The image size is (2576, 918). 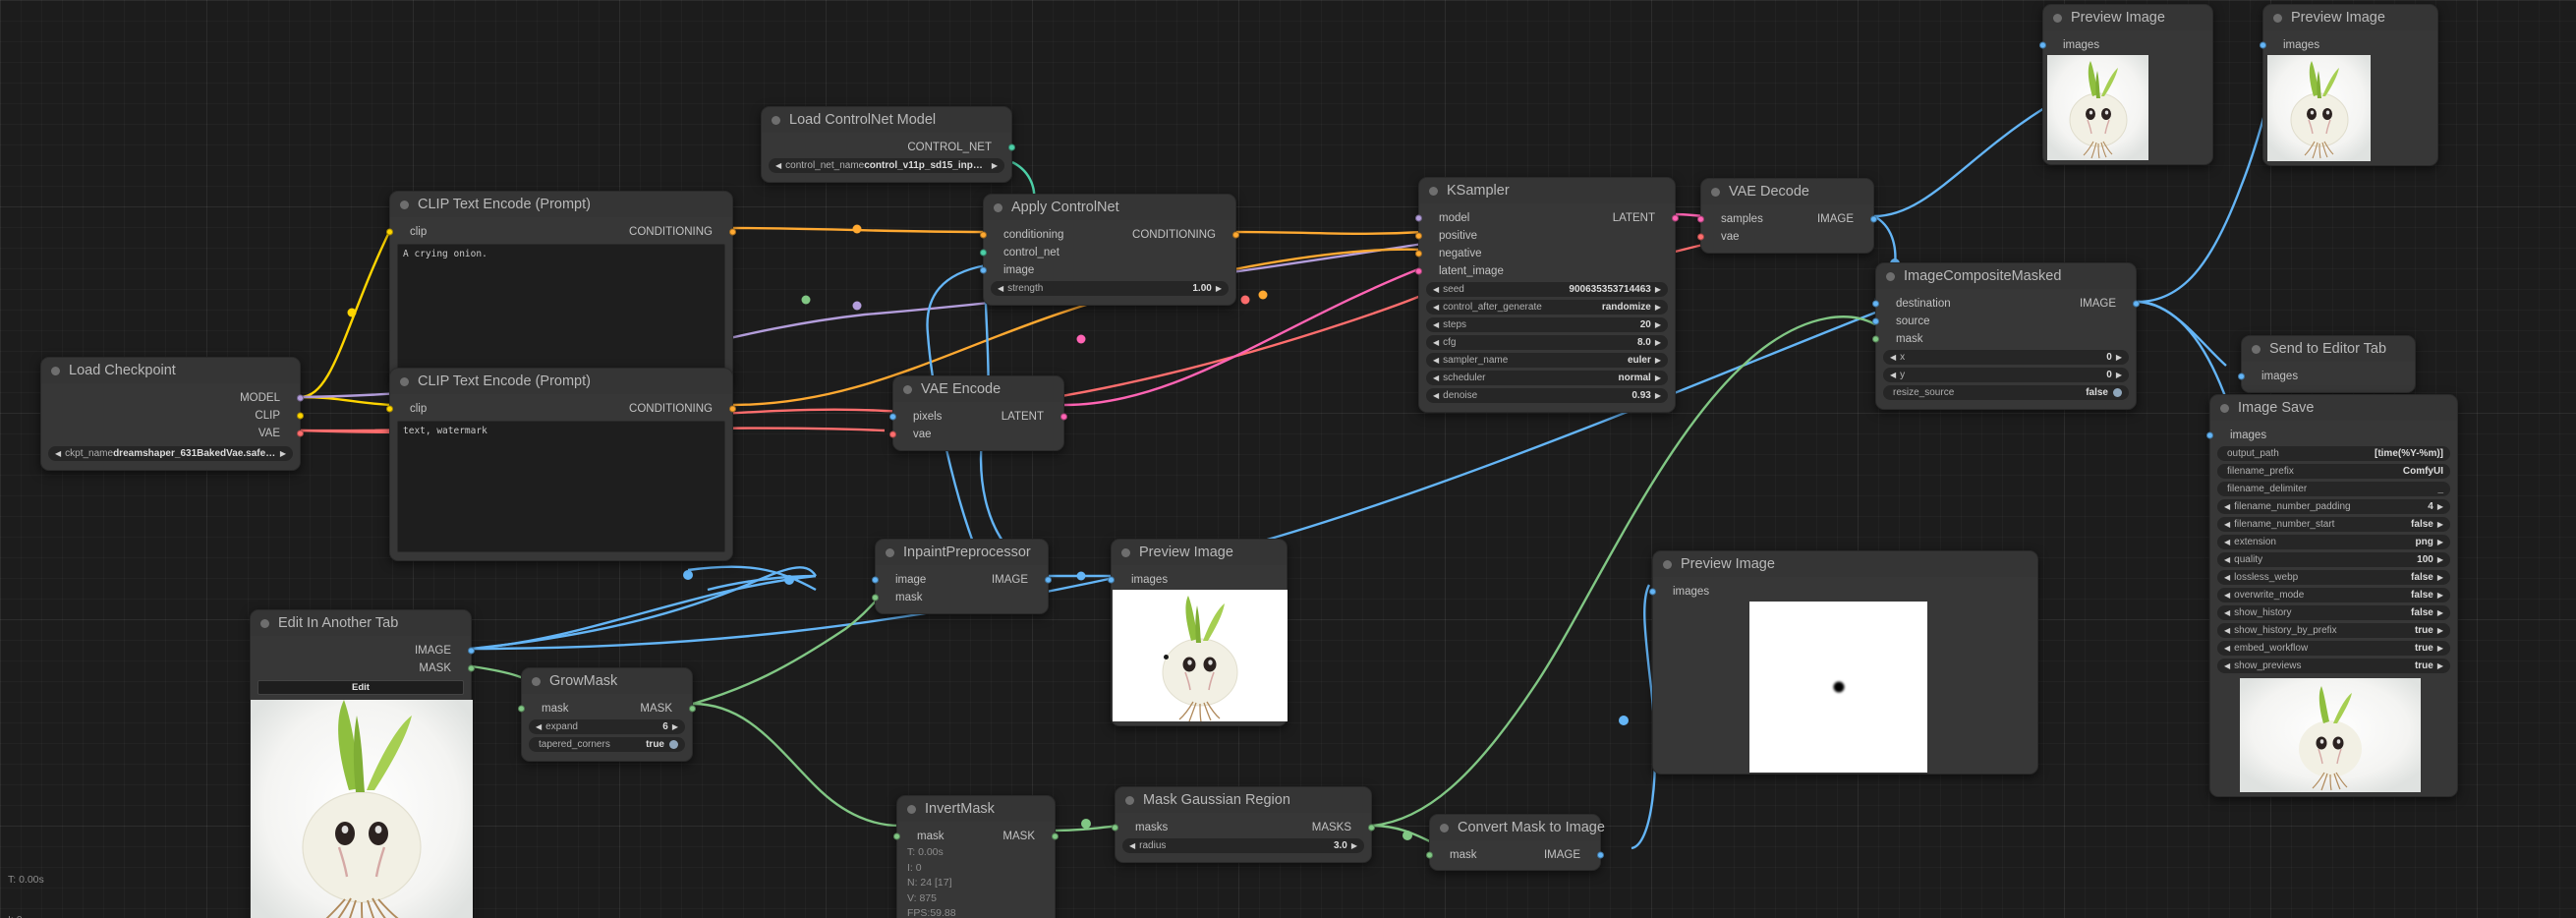 What do you see at coordinates (2334, 666) in the screenshot?
I see `widget-show-previews: ◀ show_previews true ▶` at bounding box center [2334, 666].